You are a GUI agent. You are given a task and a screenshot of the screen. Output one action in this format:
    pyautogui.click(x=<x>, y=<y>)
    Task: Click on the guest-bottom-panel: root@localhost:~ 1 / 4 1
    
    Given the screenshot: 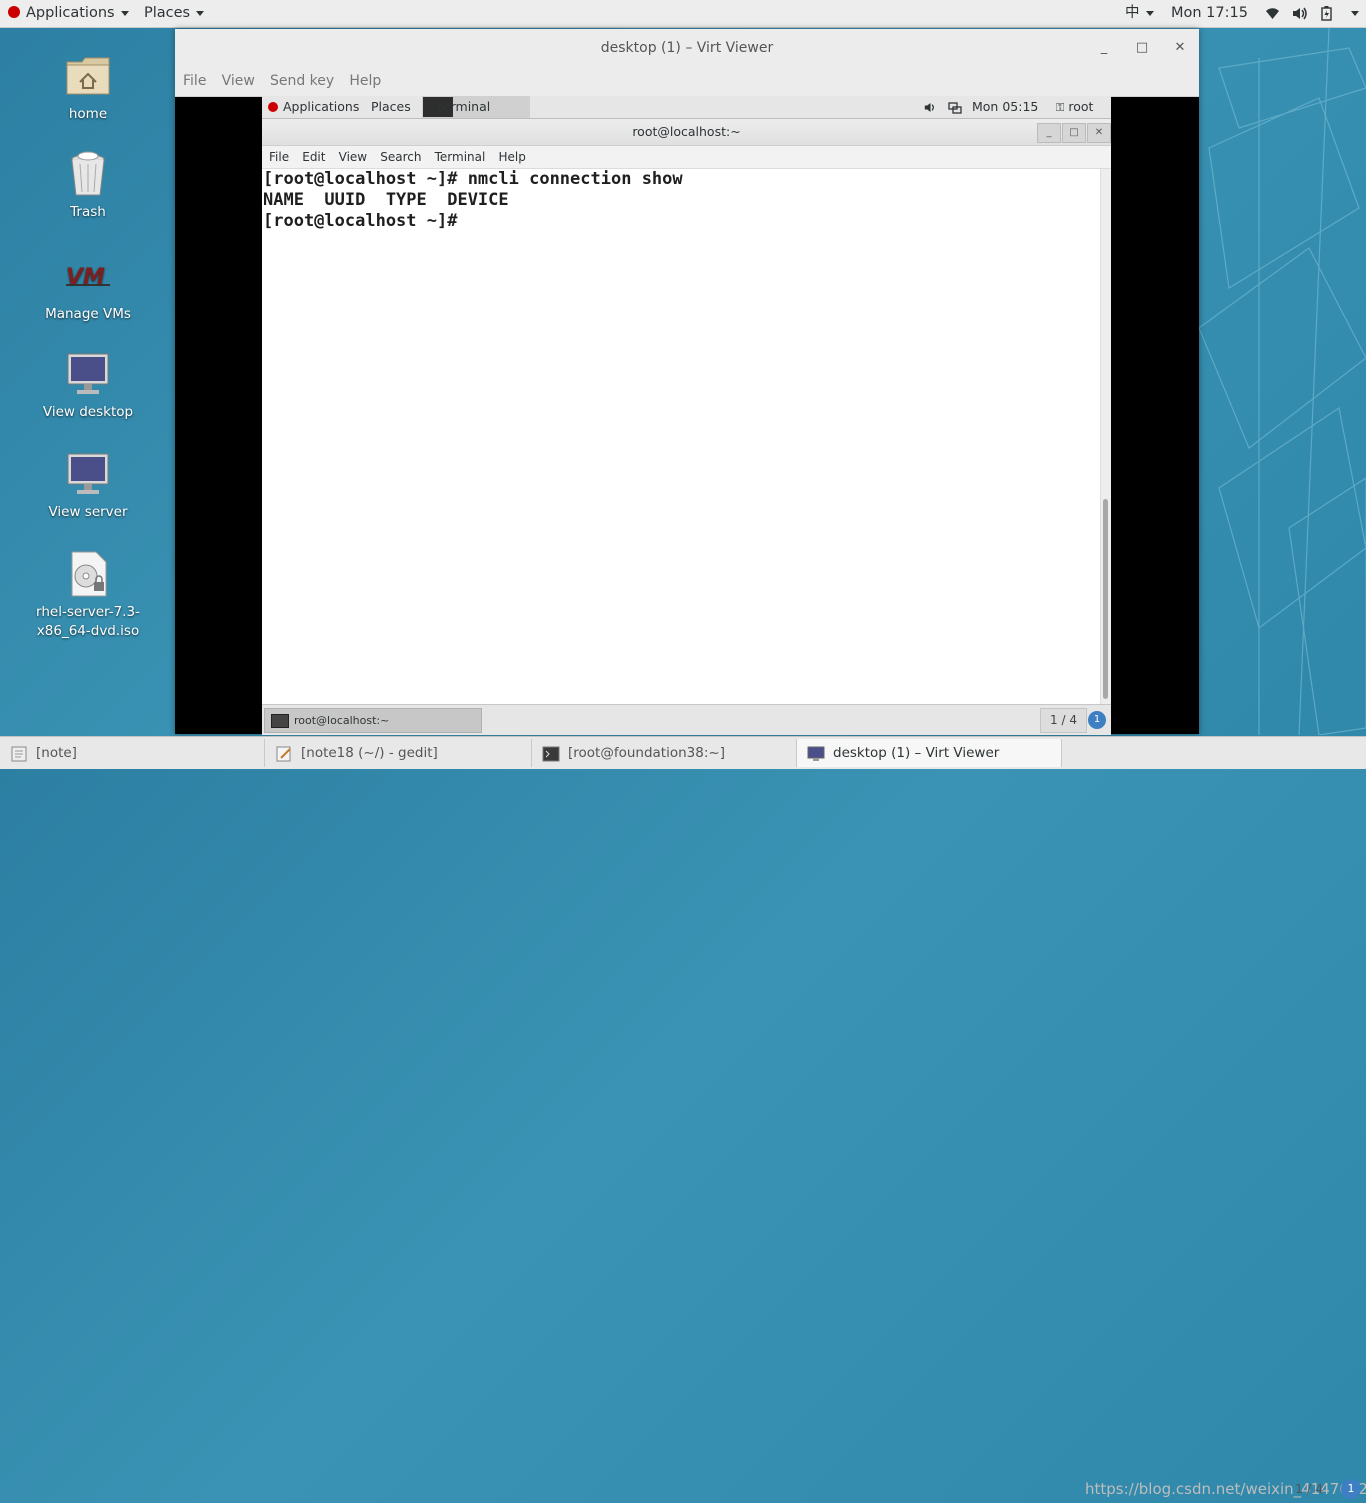 What is the action you would take?
    pyautogui.click(x=686, y=719)
    